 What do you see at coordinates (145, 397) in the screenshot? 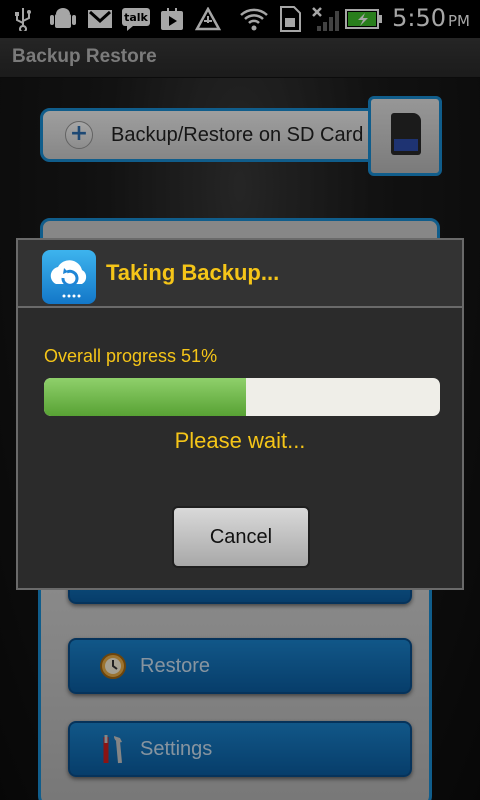
I see `progress-bar-fill` at bounding box center [145, 397].